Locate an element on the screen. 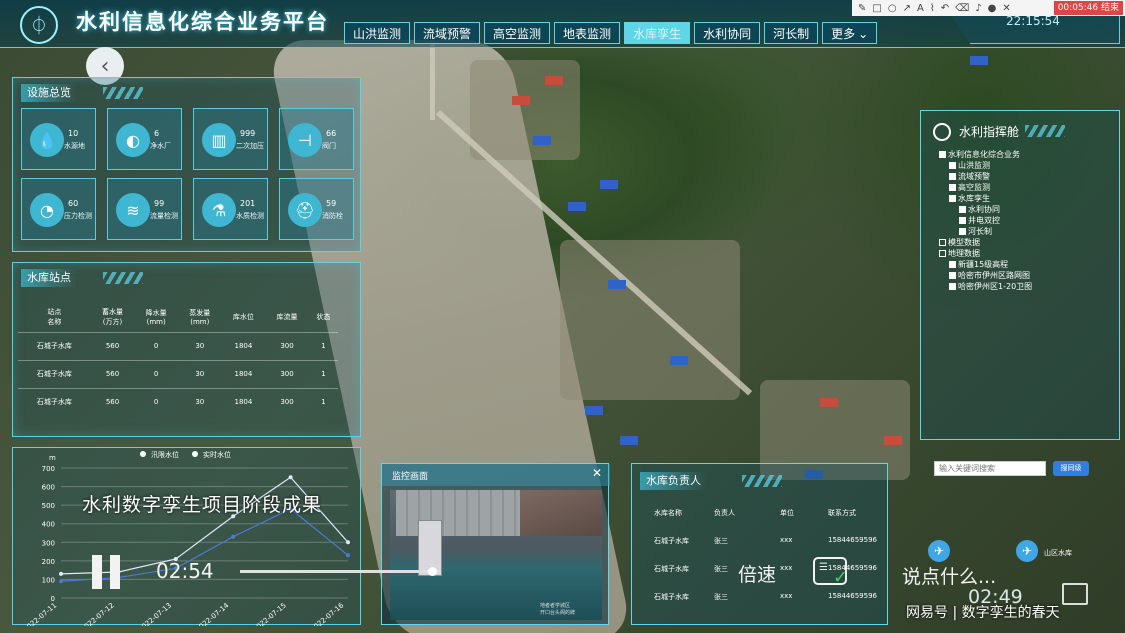  circle-icon: ○ is located at coordinates (892, 8).